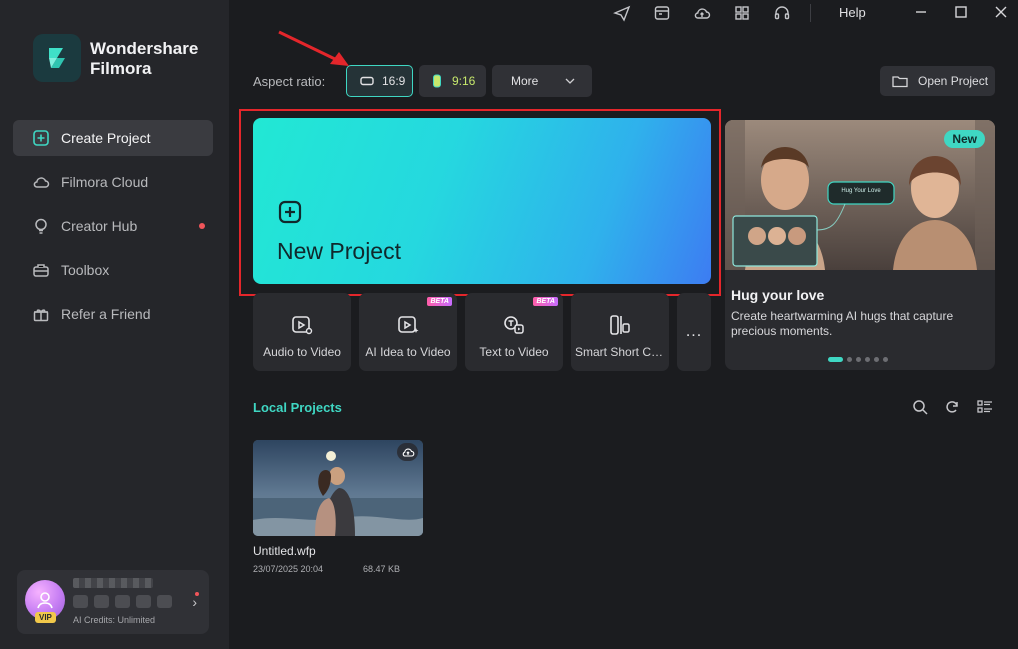  I want to click on brand-line1: Wondershare, so click(144, 48).